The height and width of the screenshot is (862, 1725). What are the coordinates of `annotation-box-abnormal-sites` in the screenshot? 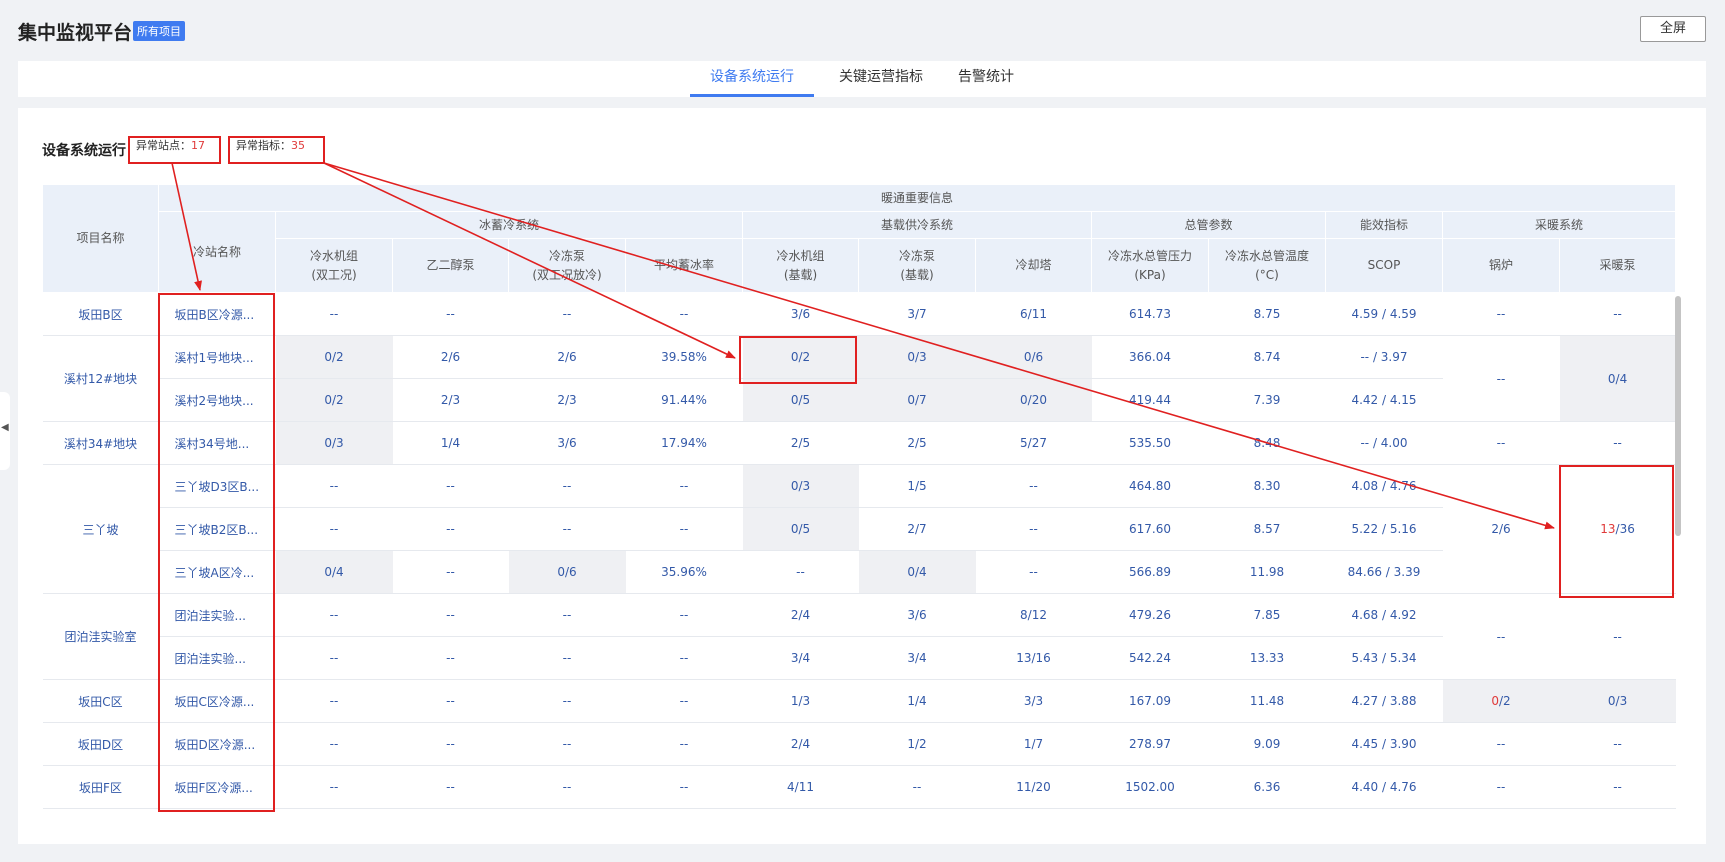 It's located at (174, 150).